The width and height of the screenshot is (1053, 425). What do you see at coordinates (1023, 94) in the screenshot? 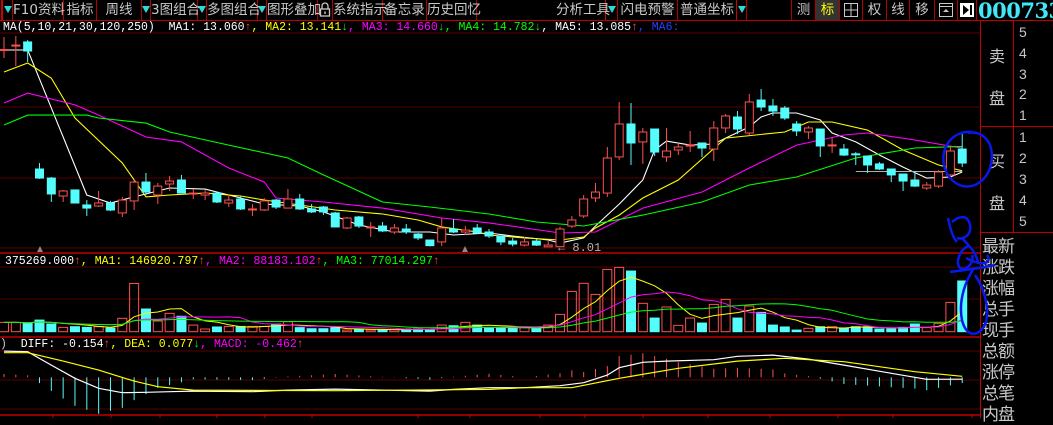
I see `sell-level: 2` at bounding box center [1023, 94].